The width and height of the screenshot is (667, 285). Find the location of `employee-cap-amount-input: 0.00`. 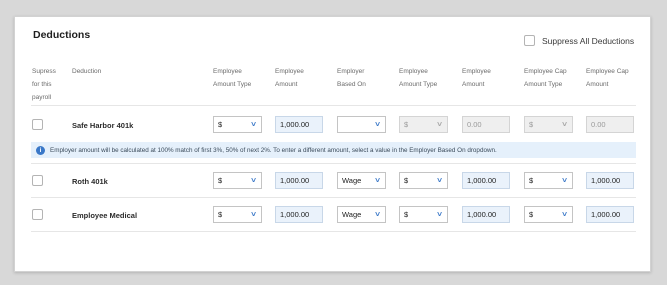

employee-cap-amount-input: 0.00 is located at coordinates (610, 124).